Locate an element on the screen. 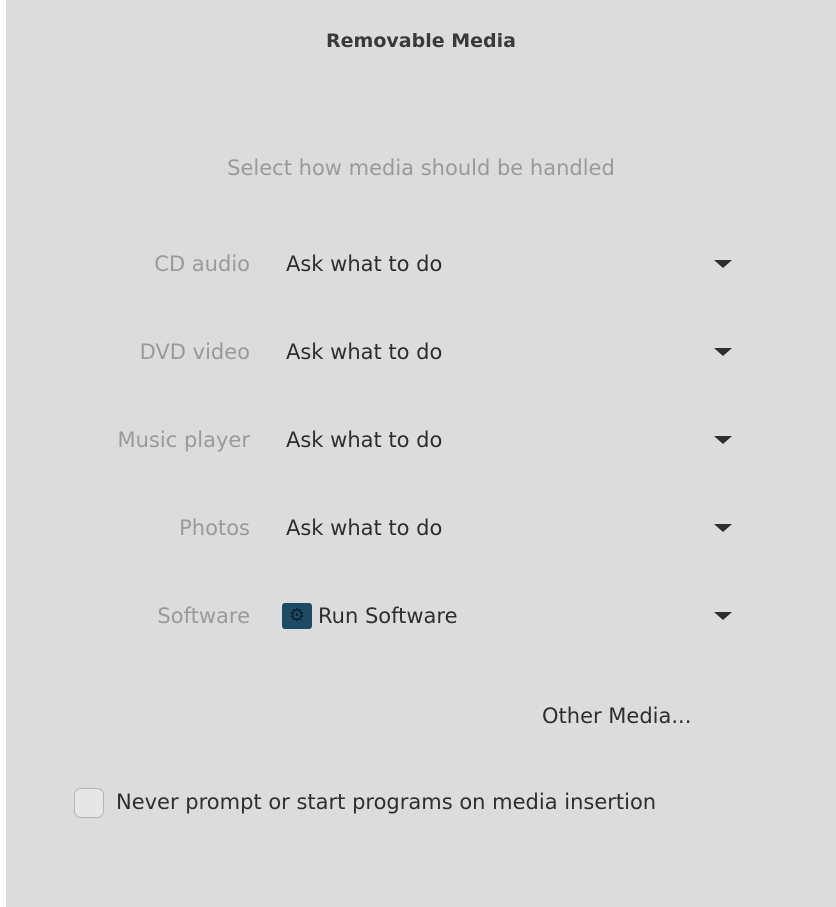 The image size is (836, 907). dropdown-value: Run Software is located at coordinates (388, 616).